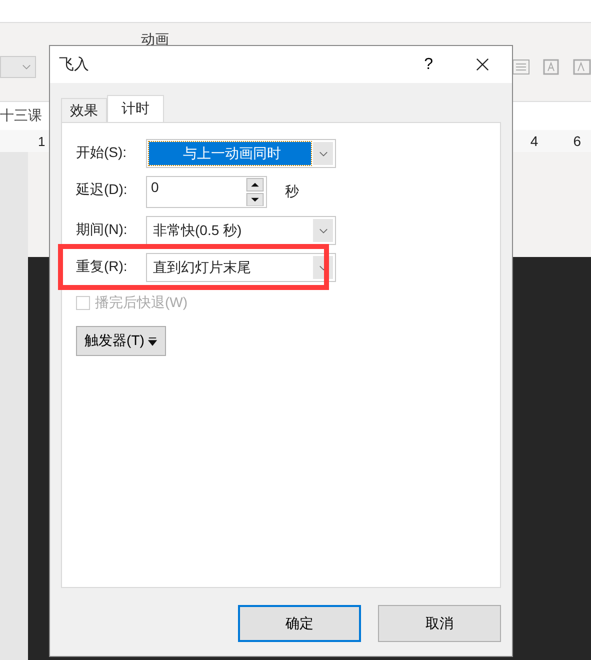 This screenshot has width=591, height=660. What do you see at coordinates (521, 67) in the screenshot?
I see `align-icon` at bounding box center [521, 67].